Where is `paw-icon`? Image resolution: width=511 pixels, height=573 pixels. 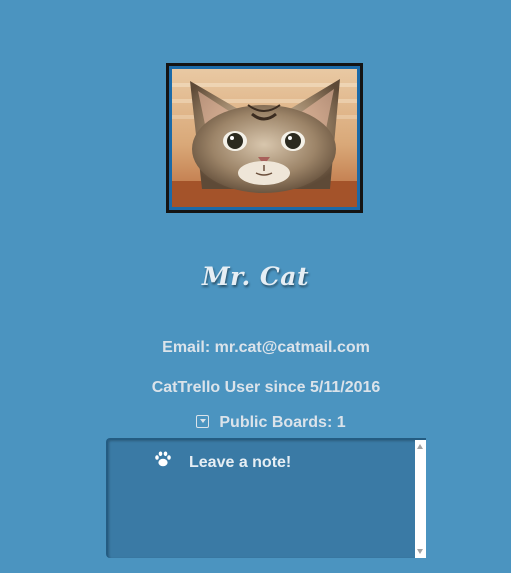
paw-icon is located at coordinates (163, 459).